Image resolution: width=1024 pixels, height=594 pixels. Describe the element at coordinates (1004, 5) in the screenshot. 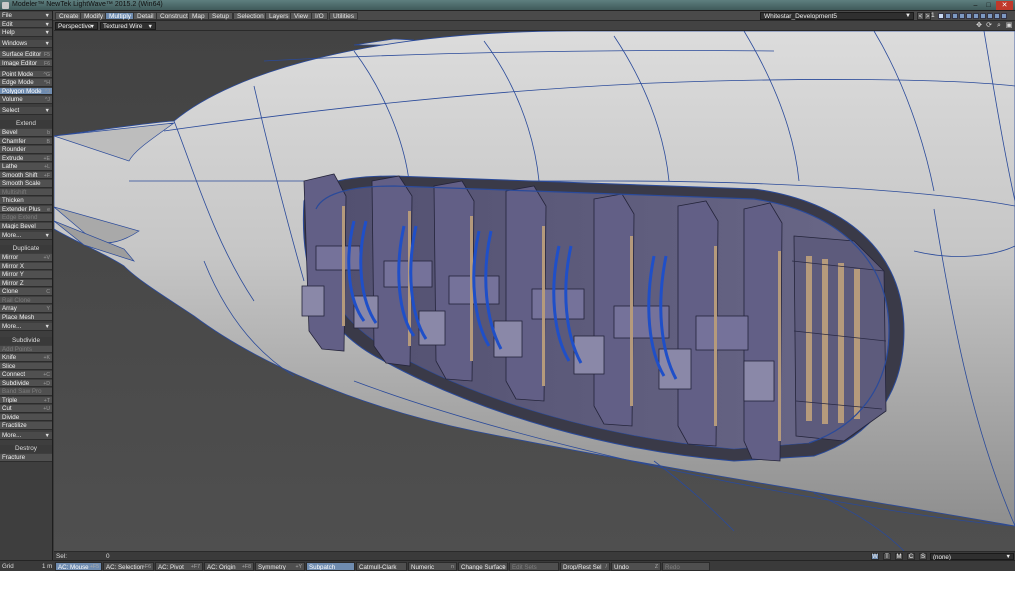

I see `close-button: ✕` at that location.